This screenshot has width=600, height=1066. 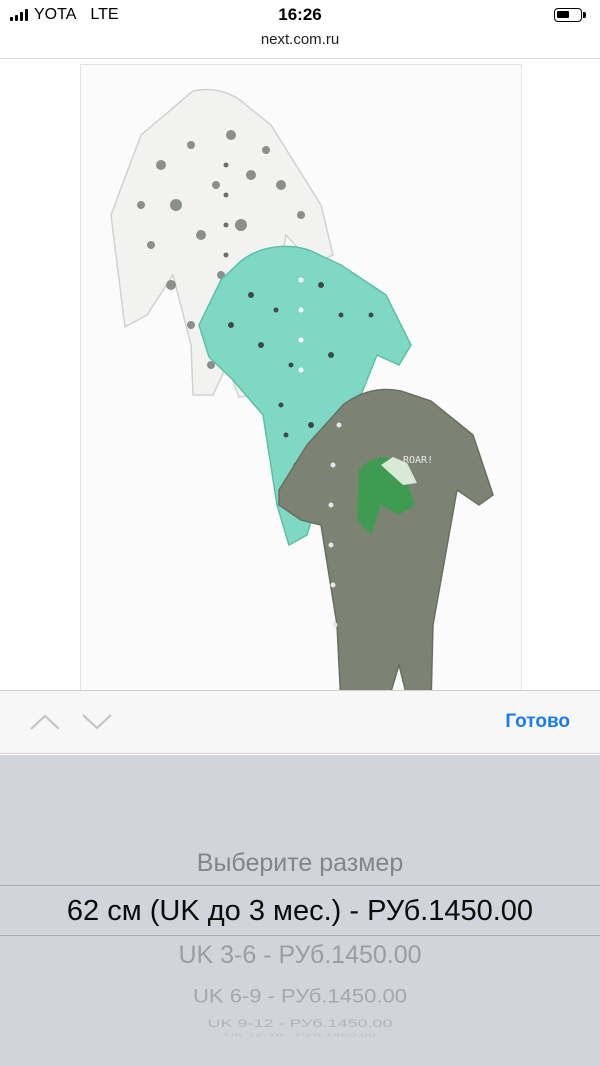 I want to click on picker-option: UK 12-18 - РУб.1450.00, so click(x=300, y=1035).